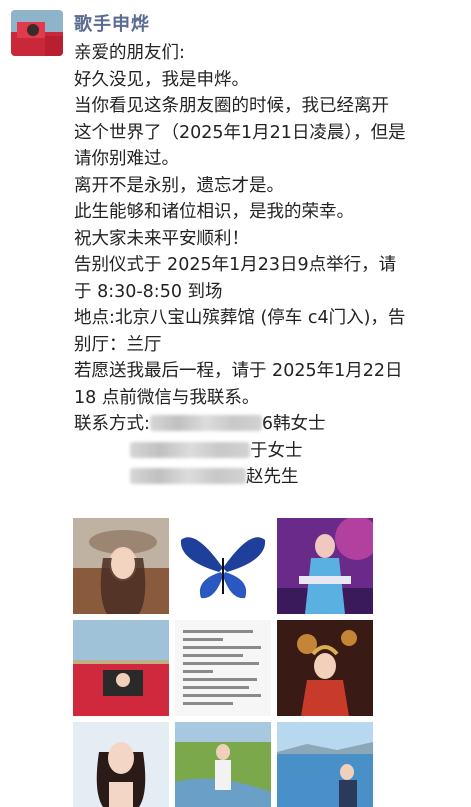  I want to click on avatar, so click(37, 33).